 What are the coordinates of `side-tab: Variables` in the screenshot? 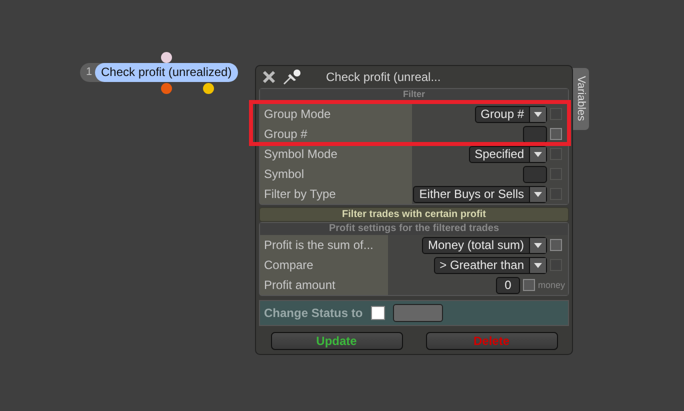 It's located at (580, 99).